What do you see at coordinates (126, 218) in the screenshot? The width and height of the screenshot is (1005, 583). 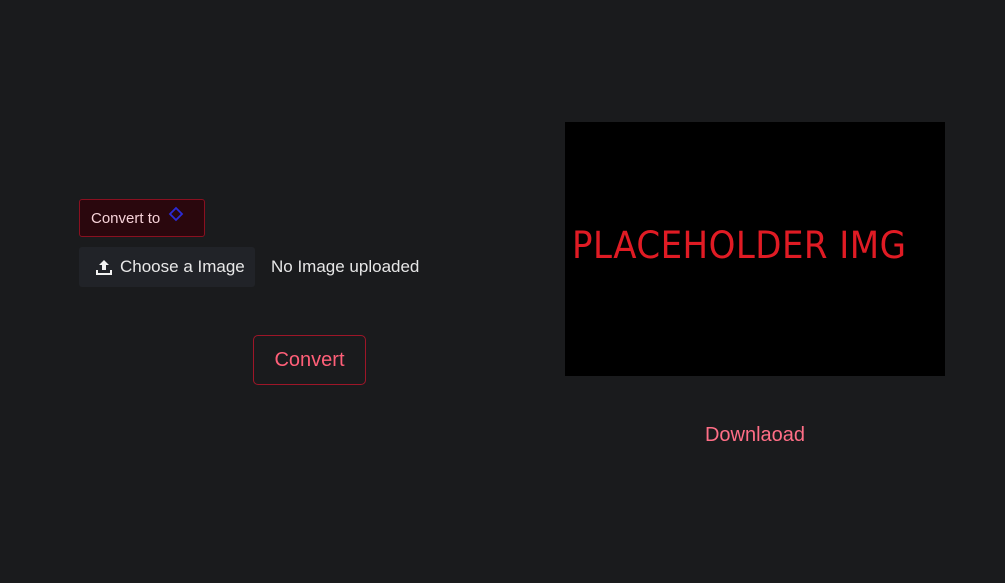 I see `convert-to-label: Convert to` at bounding box center [126, 218].